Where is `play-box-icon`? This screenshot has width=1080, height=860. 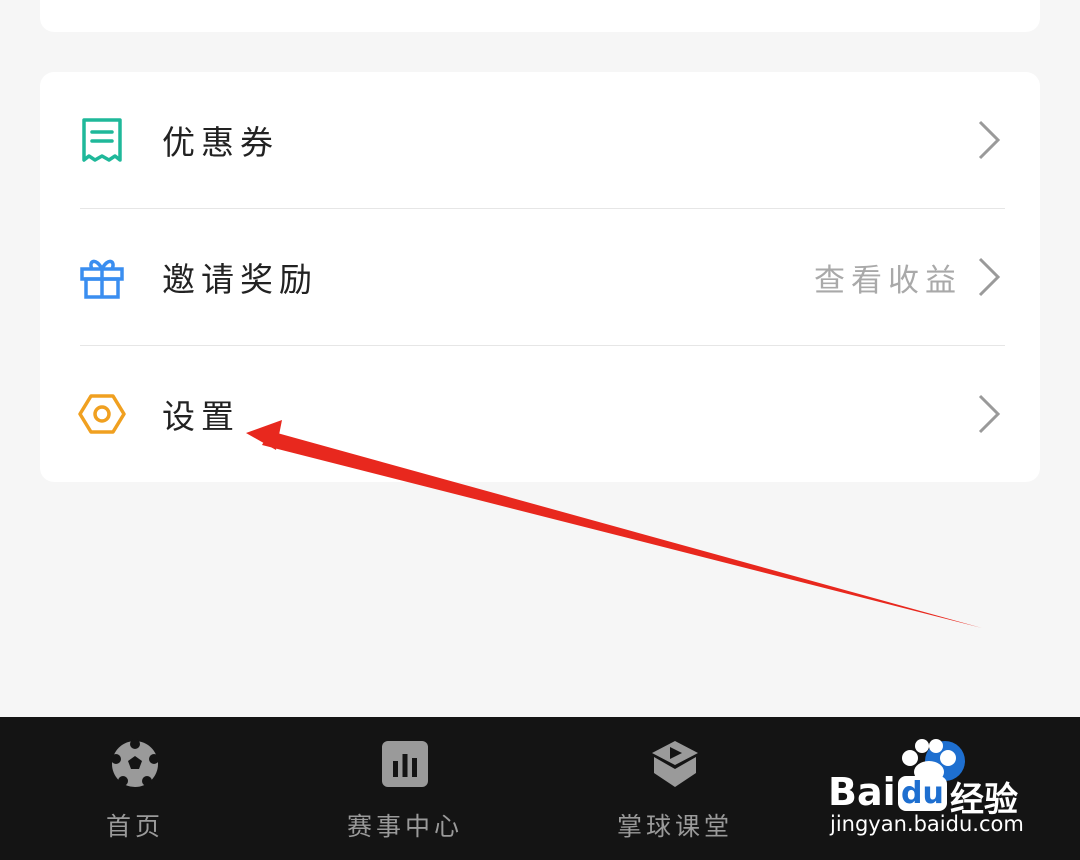
play-box-icon is located at coordinates (675, 764).